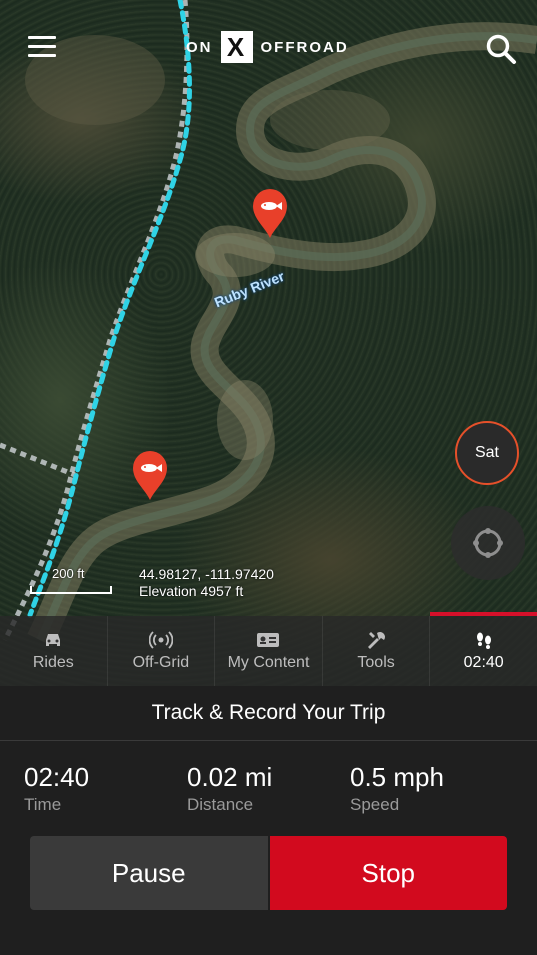  I want to click on stat-time: 02:40 Time, so click(56, 788).